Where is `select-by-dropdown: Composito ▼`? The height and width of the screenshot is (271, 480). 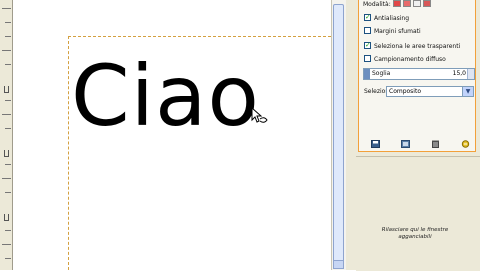
select-by-dropdown: Composito ▼ is located at coordinates (430, 91).